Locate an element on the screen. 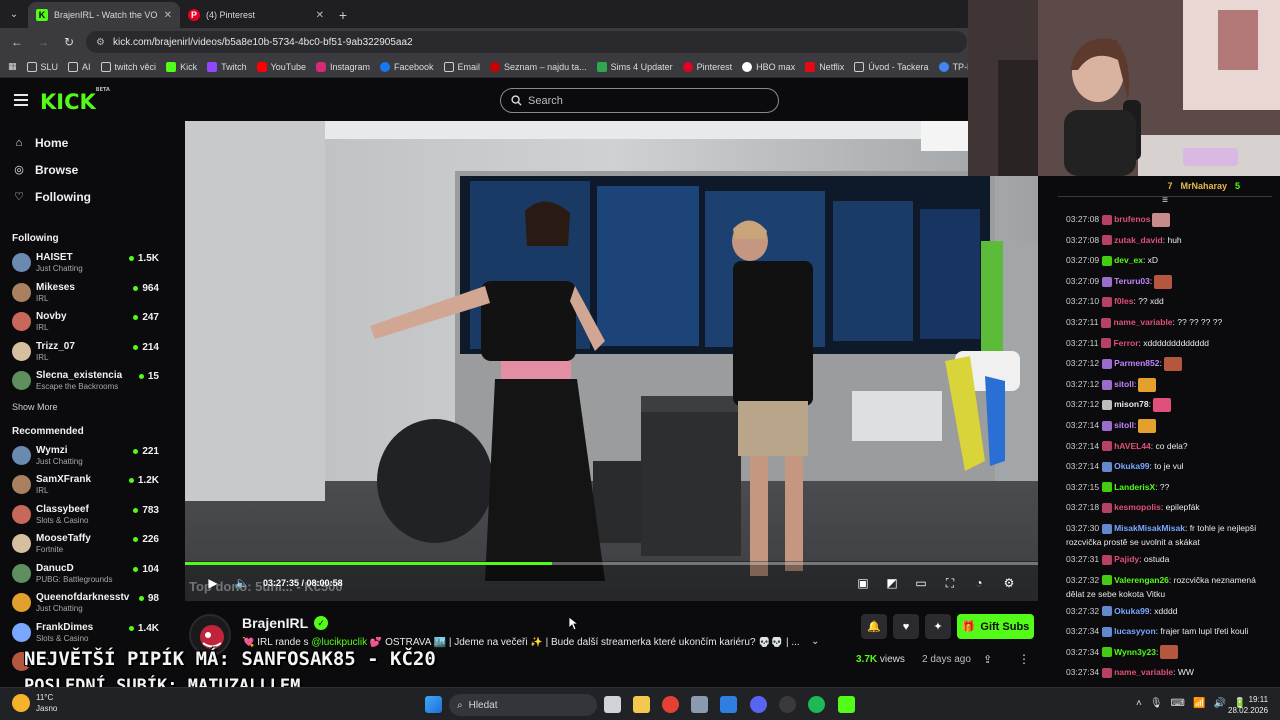  new-tab-button: + is located at coordinates (343, 15).